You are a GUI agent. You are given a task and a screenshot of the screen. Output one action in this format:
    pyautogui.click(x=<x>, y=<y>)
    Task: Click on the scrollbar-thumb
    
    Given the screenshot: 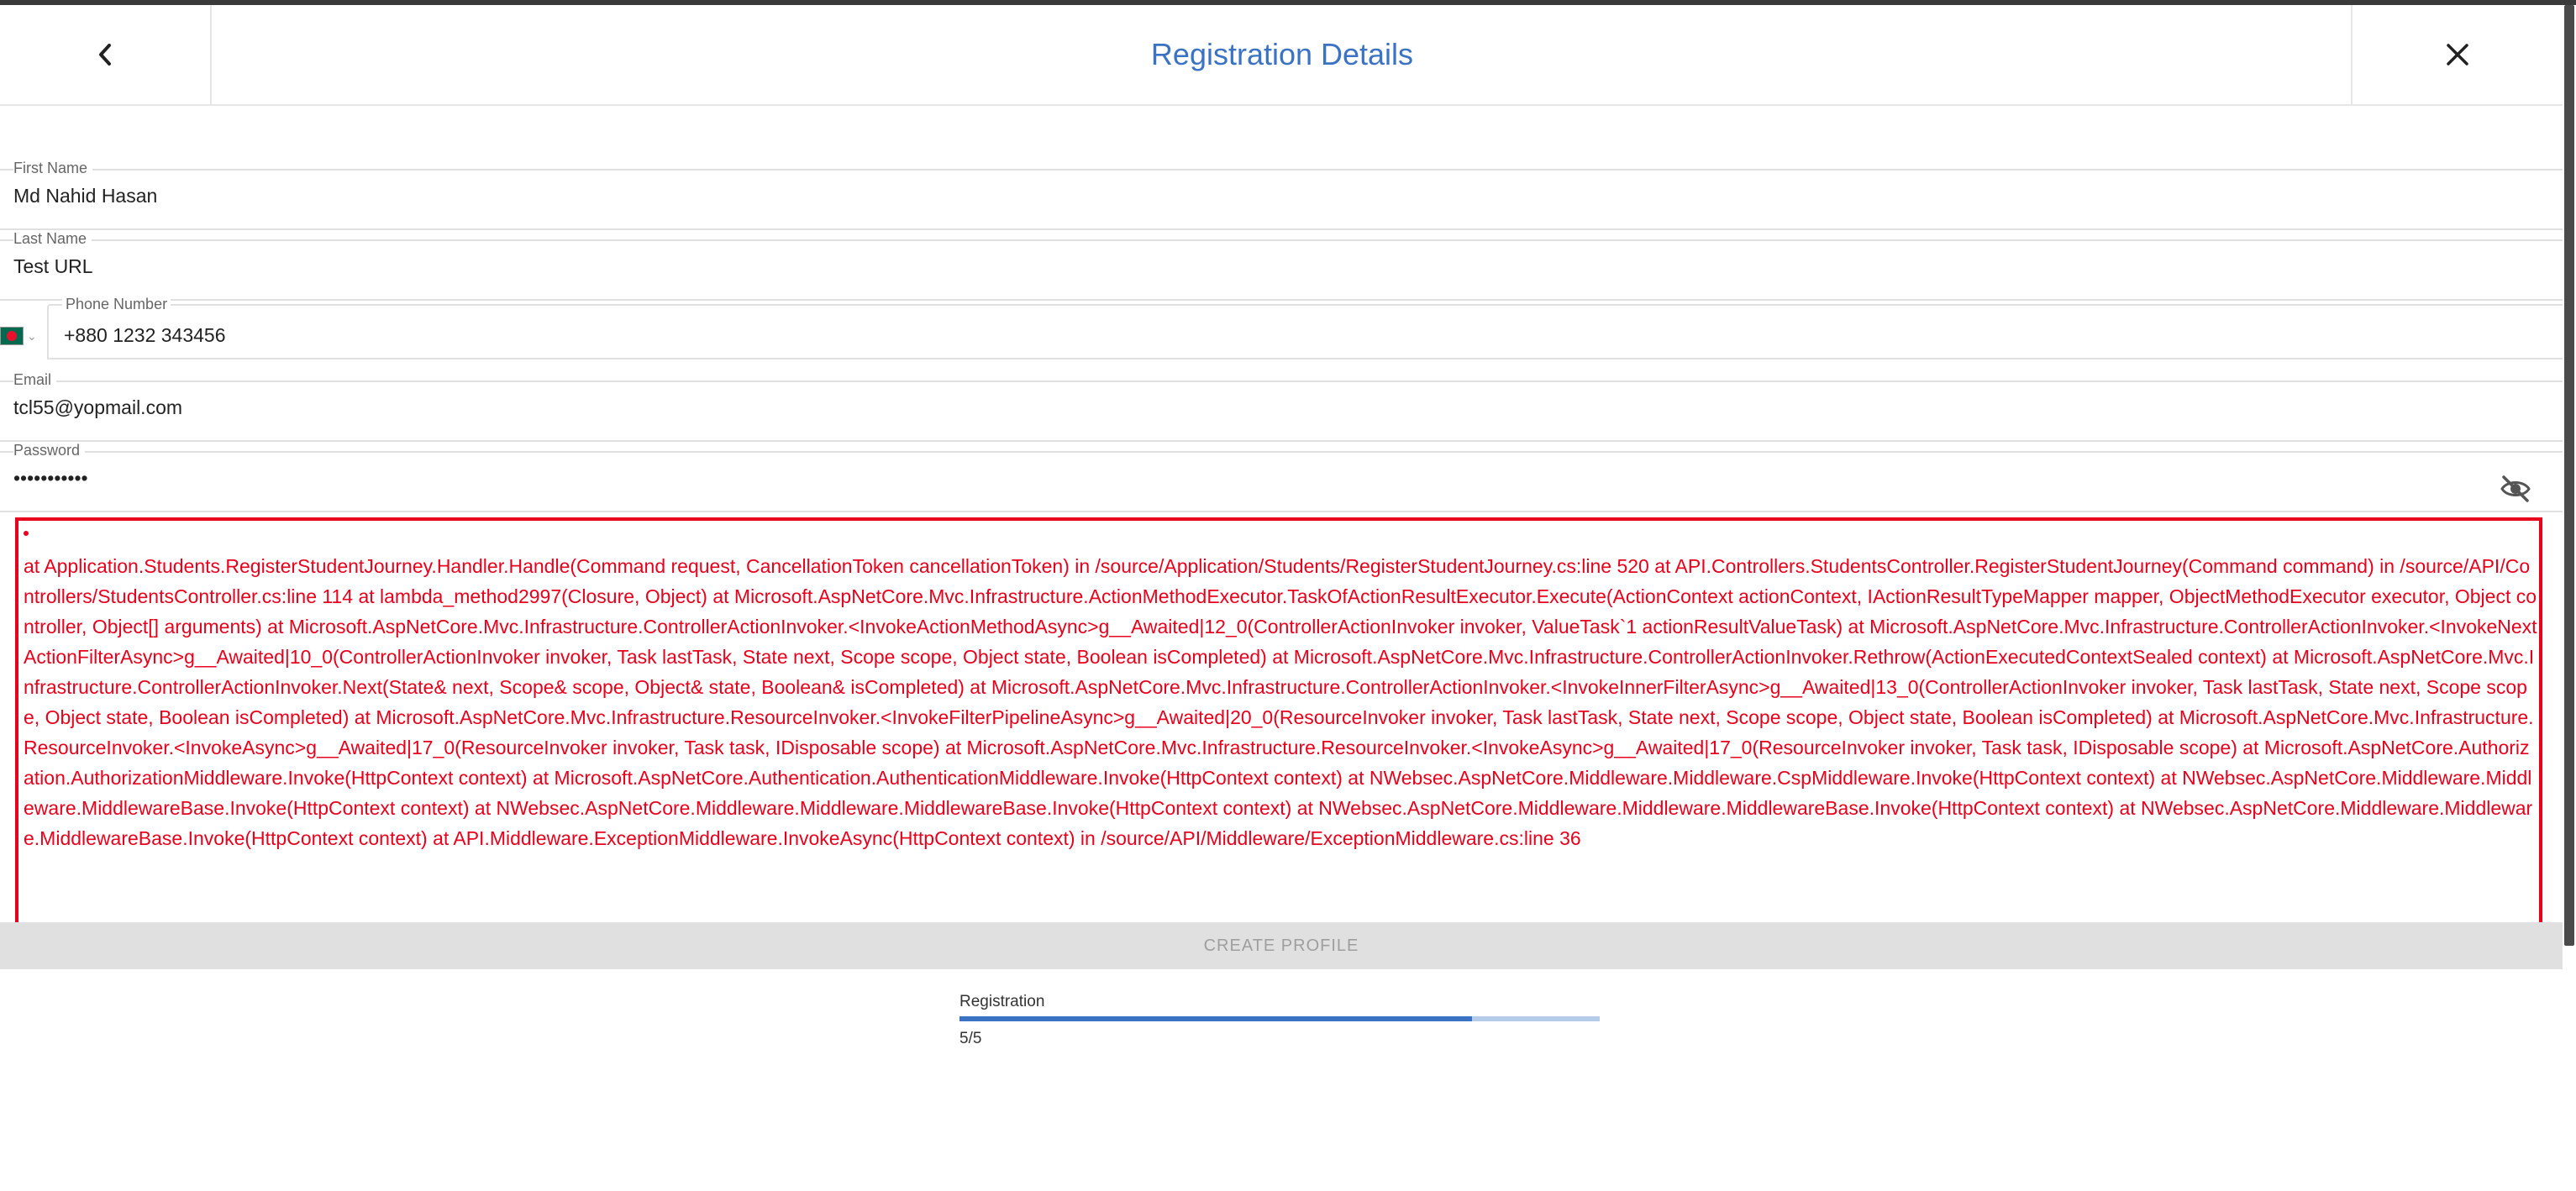 What is the action you would take?
    pyautogui.click(x=2569, y=476)
    